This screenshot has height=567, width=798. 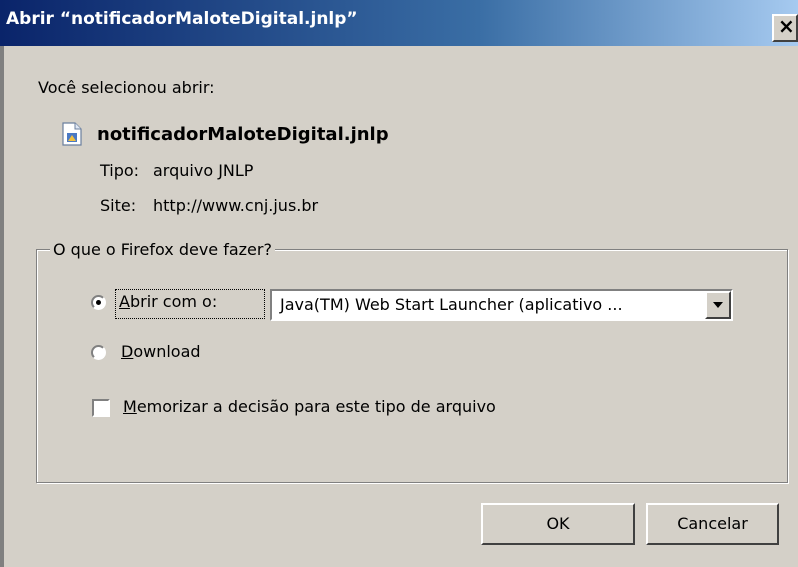 I want to click on file-icon, so click(x=72, y=134).